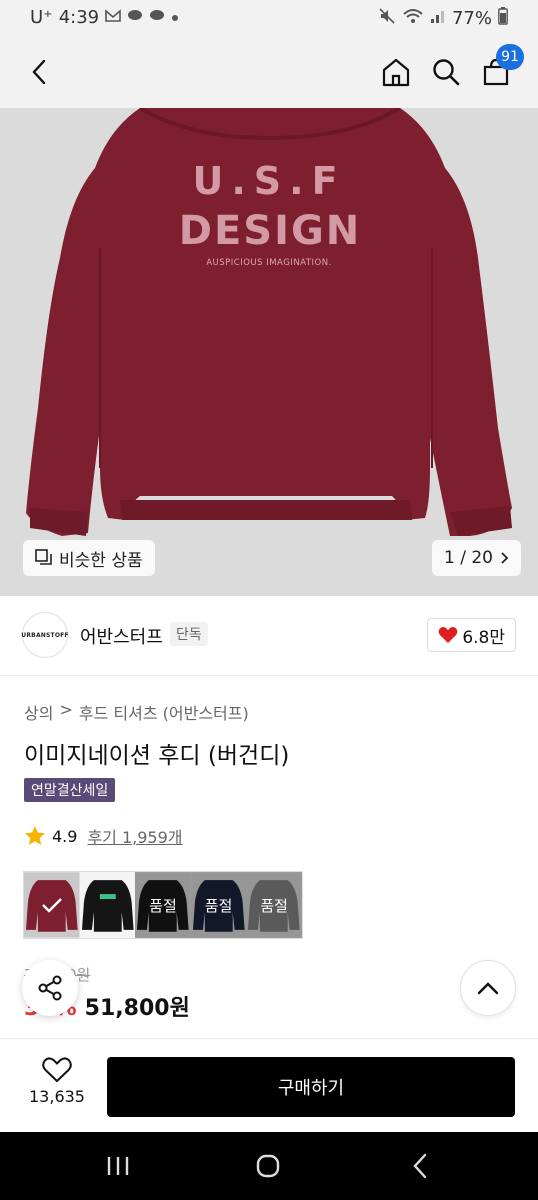 This screenshot has height=1200, width=538. What do you see at coordinates (269, 18) in the screenshot?
I see `status-bar: U⁺ 4:39 77%` at bounding box center [269, 18].